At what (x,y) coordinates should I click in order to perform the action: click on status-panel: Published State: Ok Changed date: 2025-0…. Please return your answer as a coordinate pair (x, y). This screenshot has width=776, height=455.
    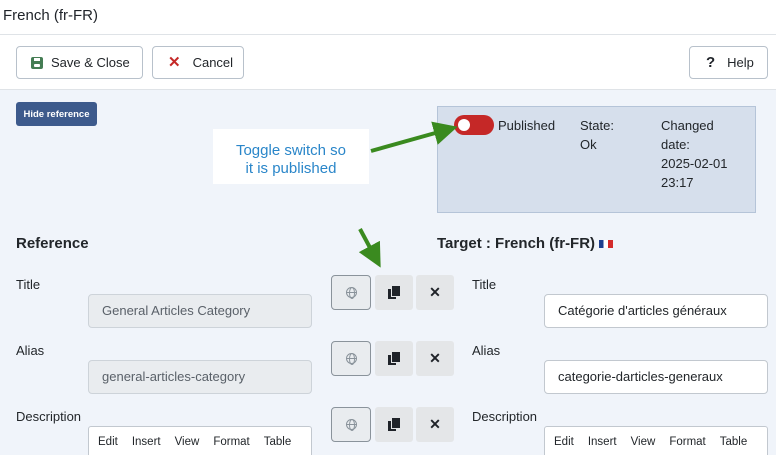
    Looking at the image, I should click on (596, 159).